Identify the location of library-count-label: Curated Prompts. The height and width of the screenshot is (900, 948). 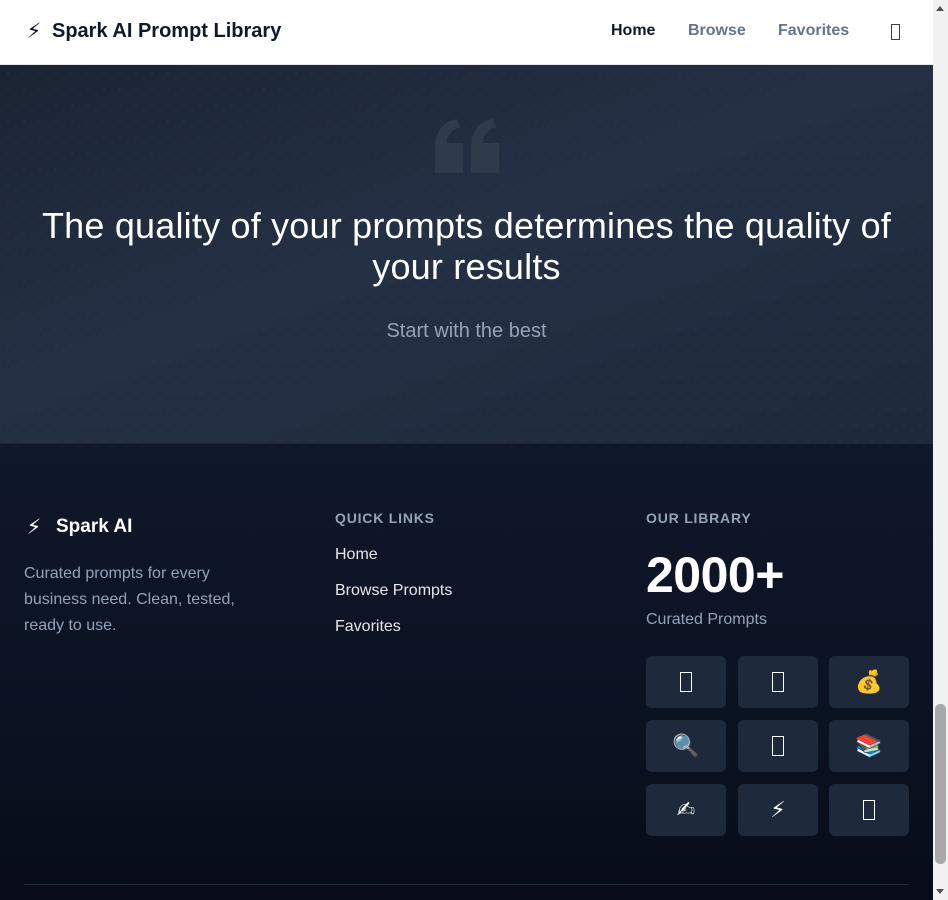
(706, 619).